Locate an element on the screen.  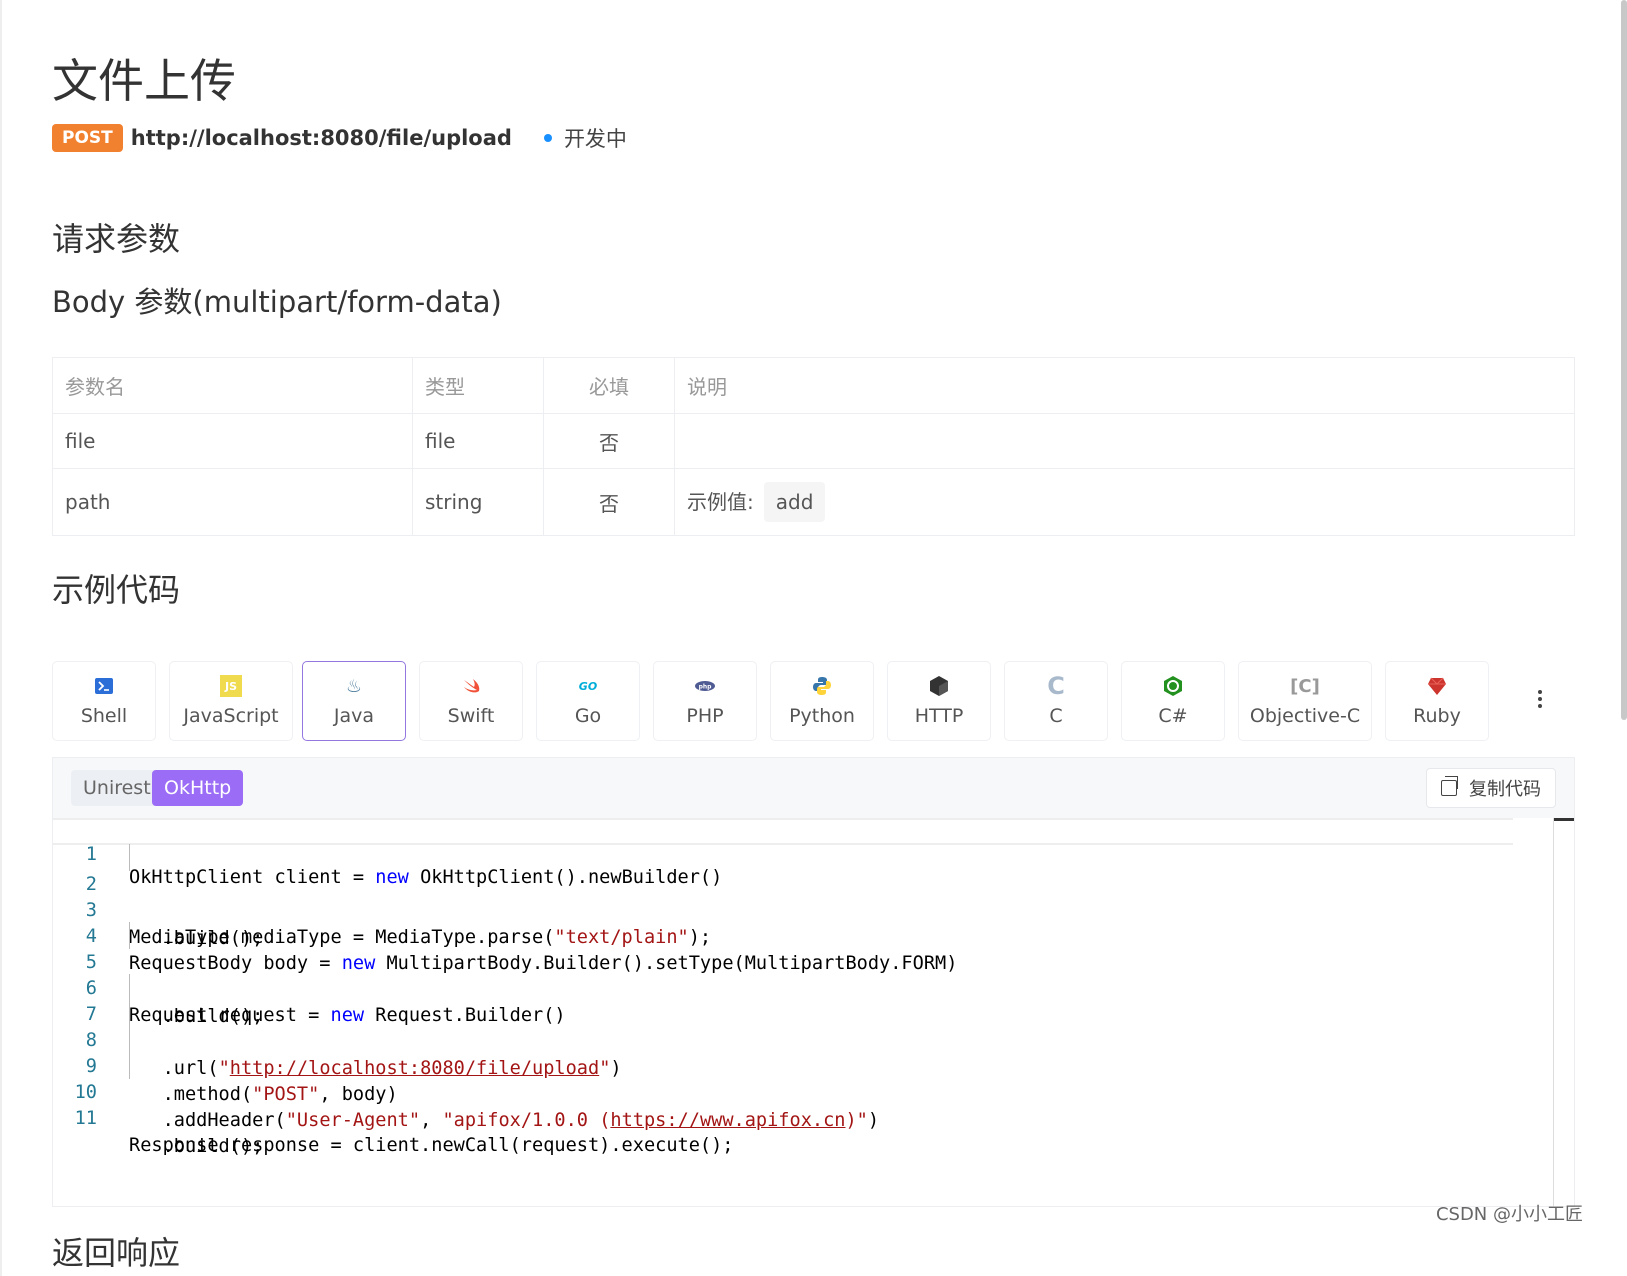
param-name: path is located at coordinates (232, 502).